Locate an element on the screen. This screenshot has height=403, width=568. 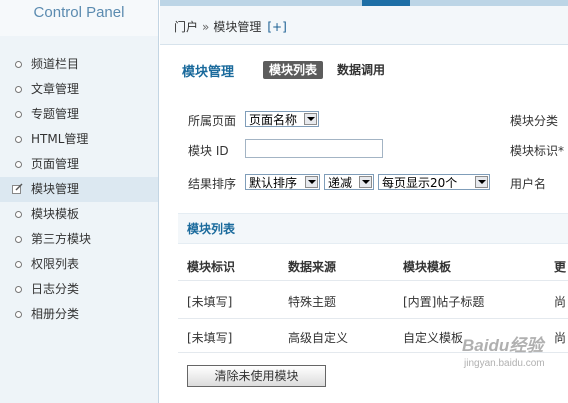
tab-module-list: 模块列表 is located at coordinates (293, 70).